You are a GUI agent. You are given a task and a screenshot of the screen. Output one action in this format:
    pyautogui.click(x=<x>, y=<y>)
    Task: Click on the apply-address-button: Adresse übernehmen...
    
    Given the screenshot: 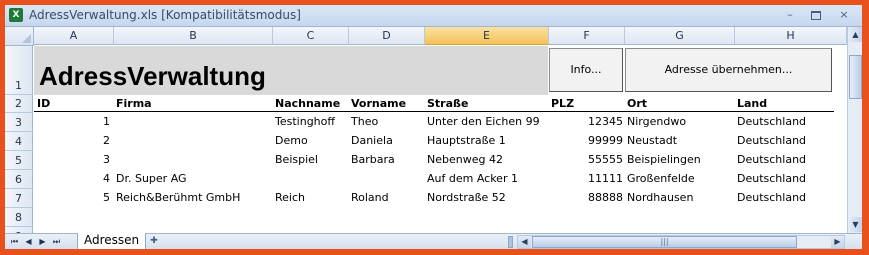 What is the action you would take?
    pyautogui.click(x=728, y=70)
    